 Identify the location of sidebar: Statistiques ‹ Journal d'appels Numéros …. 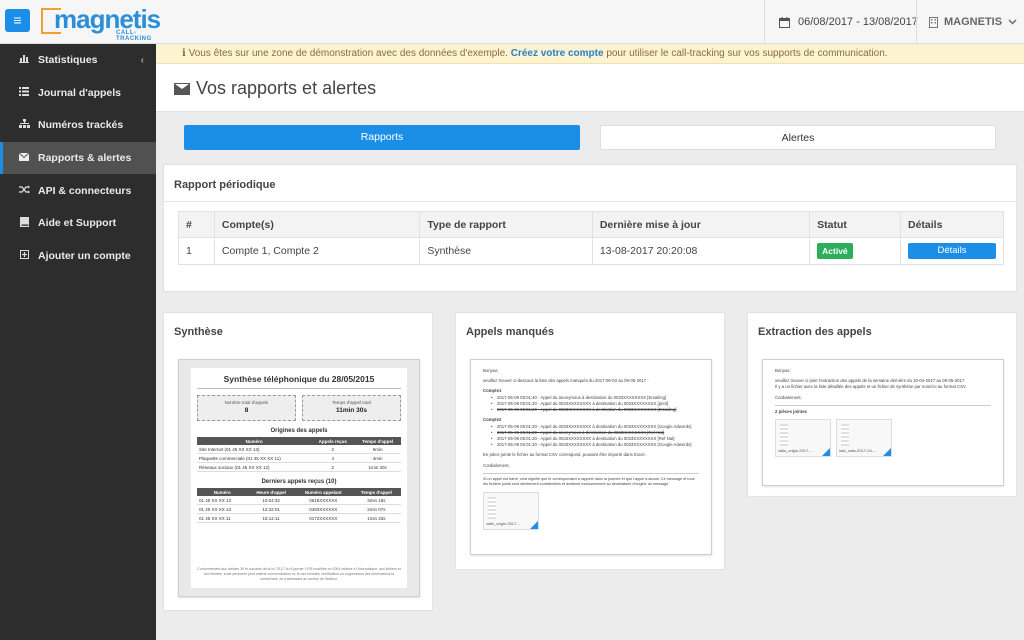
(78, 342).